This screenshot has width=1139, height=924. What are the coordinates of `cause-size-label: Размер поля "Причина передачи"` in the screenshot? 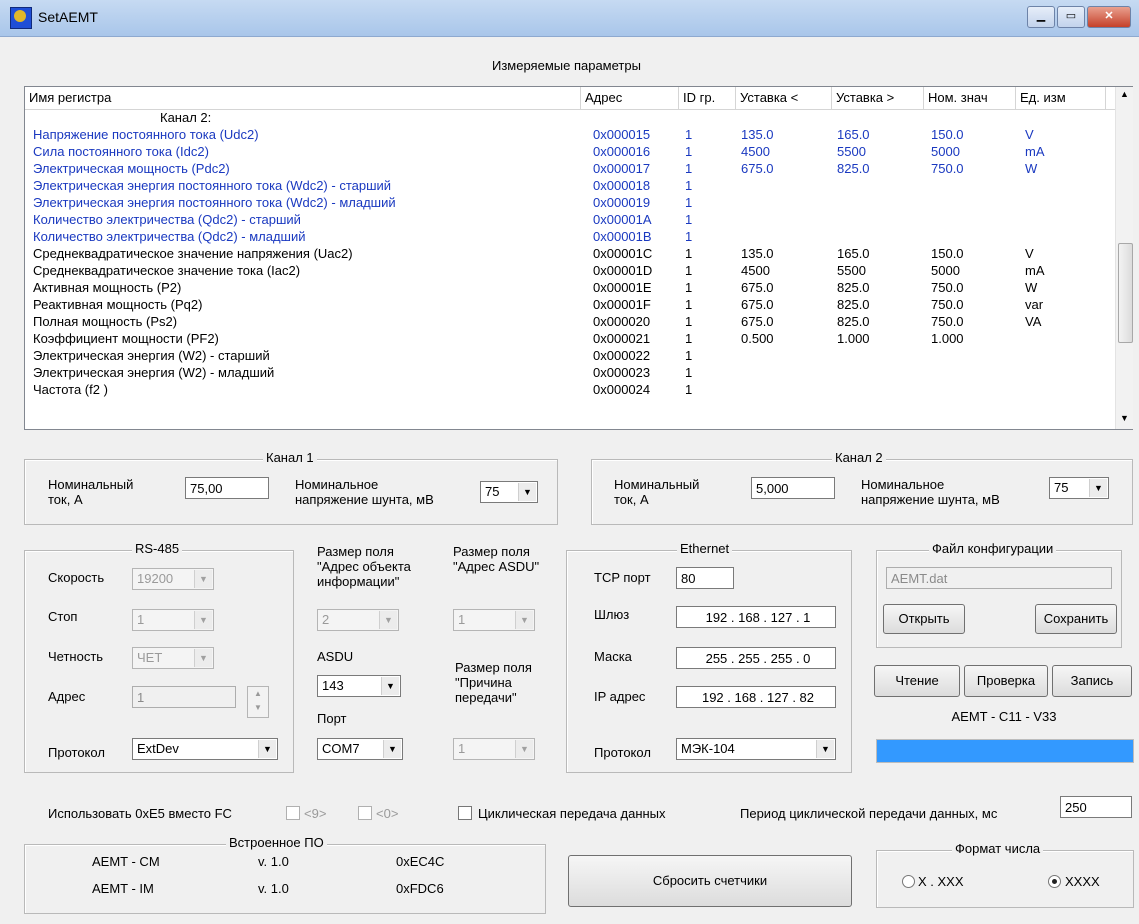 It's located at (493, 682).